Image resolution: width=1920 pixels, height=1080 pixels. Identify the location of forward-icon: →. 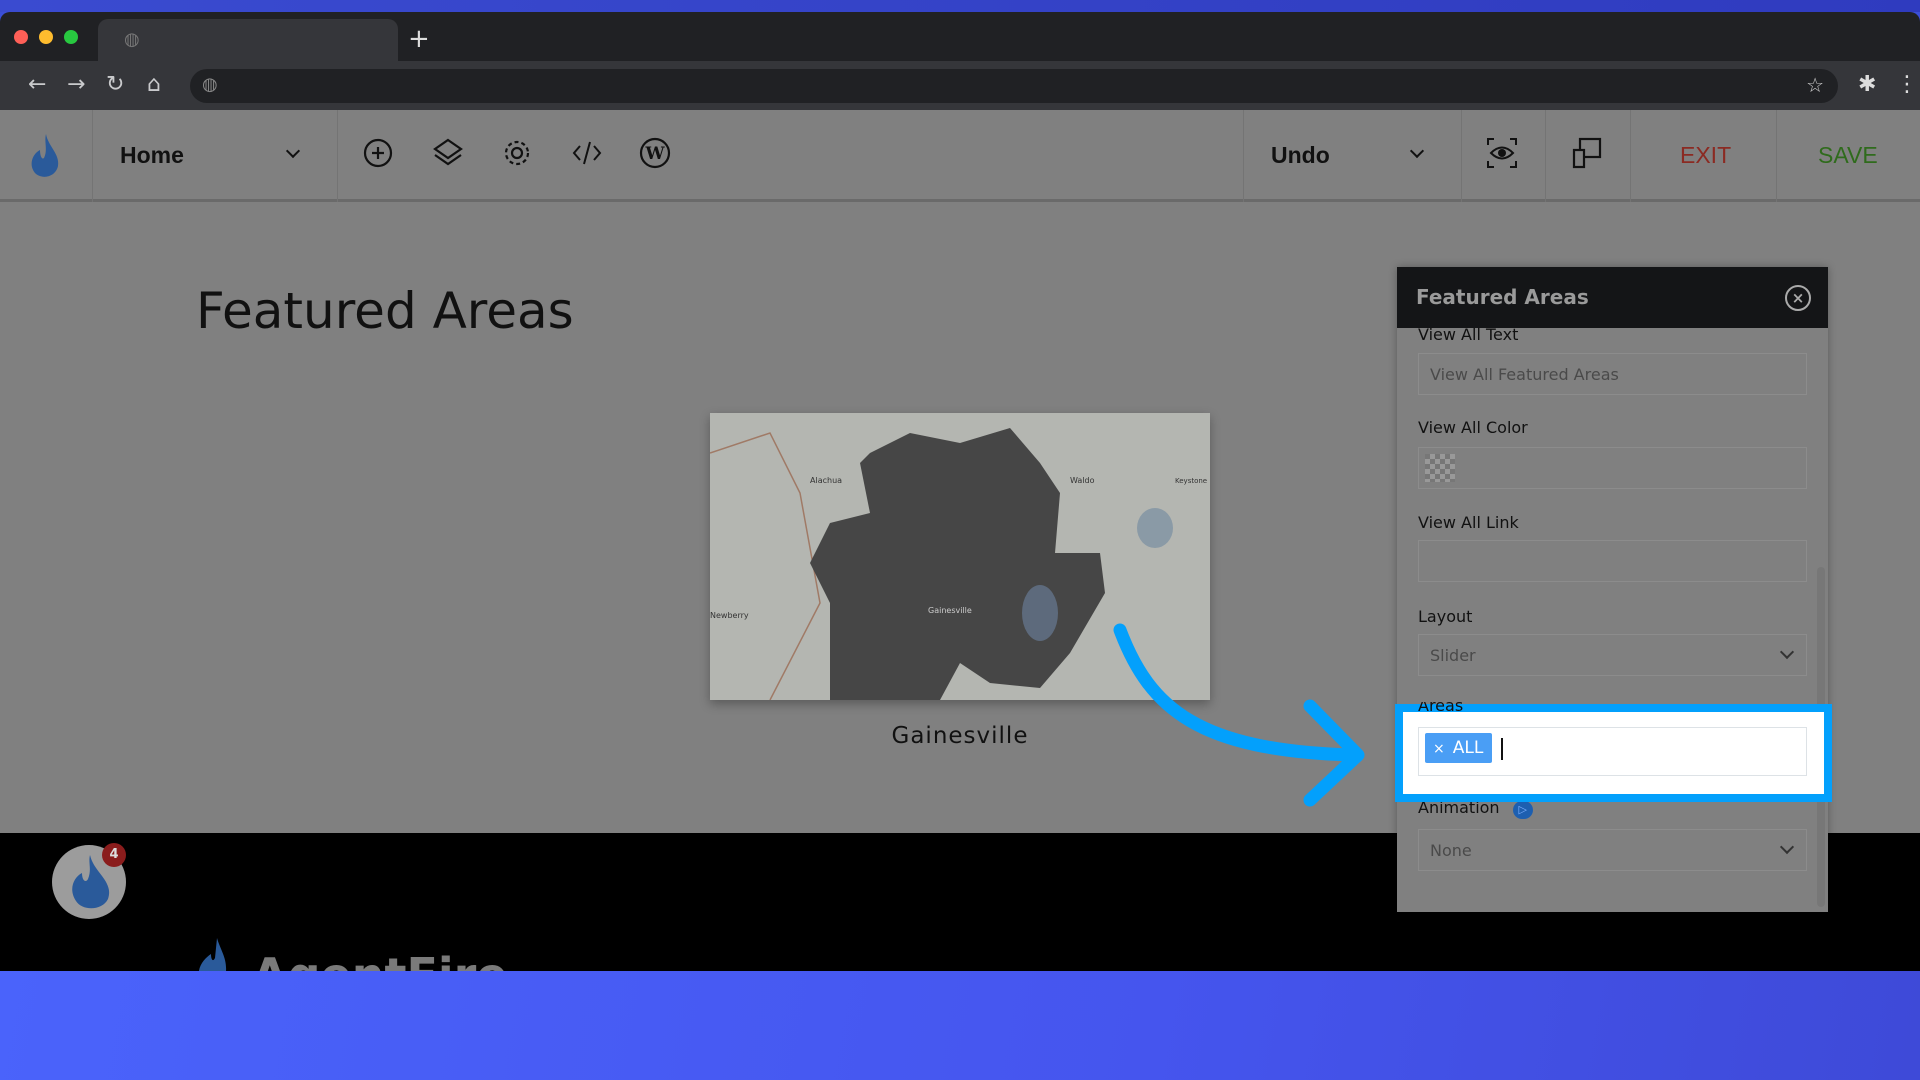
(76, 84).